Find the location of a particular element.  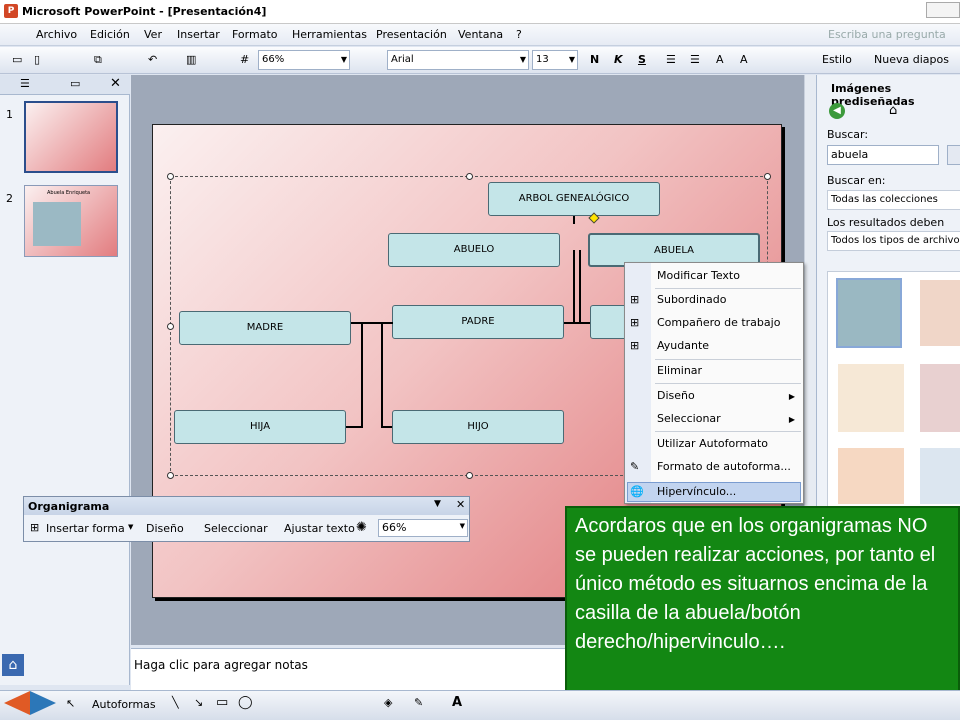

powerpoint-app-icon: P is located at coordinates (11, 11).